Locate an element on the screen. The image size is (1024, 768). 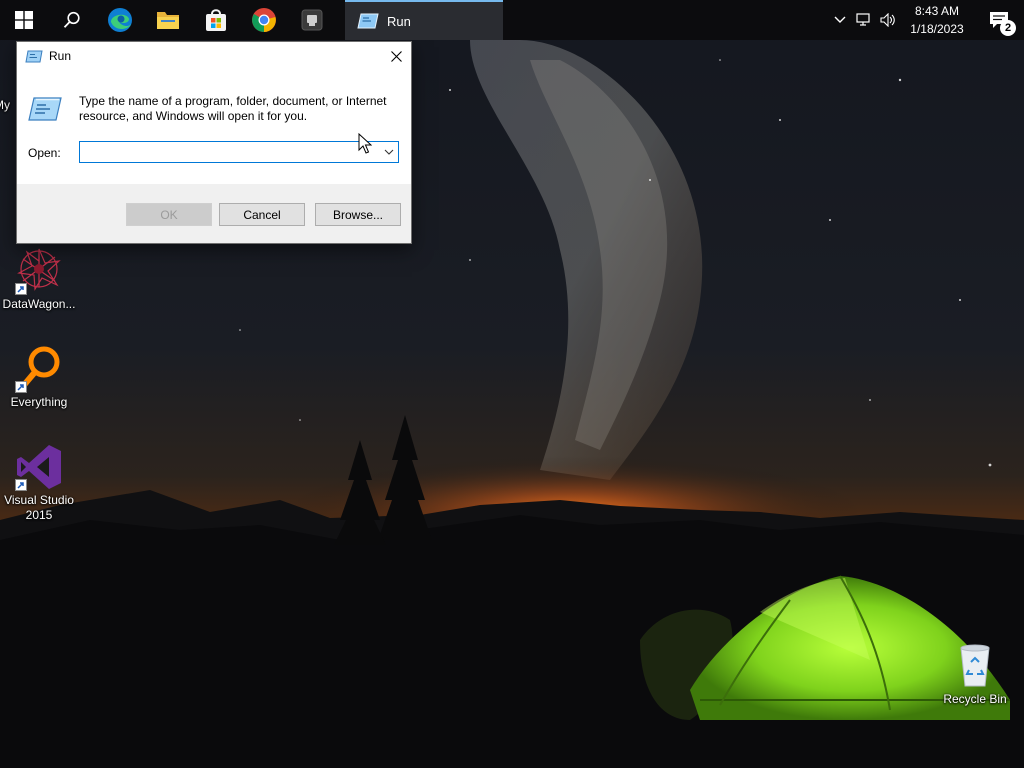
action-center-button: 2 is located at coordinates (999, 20).